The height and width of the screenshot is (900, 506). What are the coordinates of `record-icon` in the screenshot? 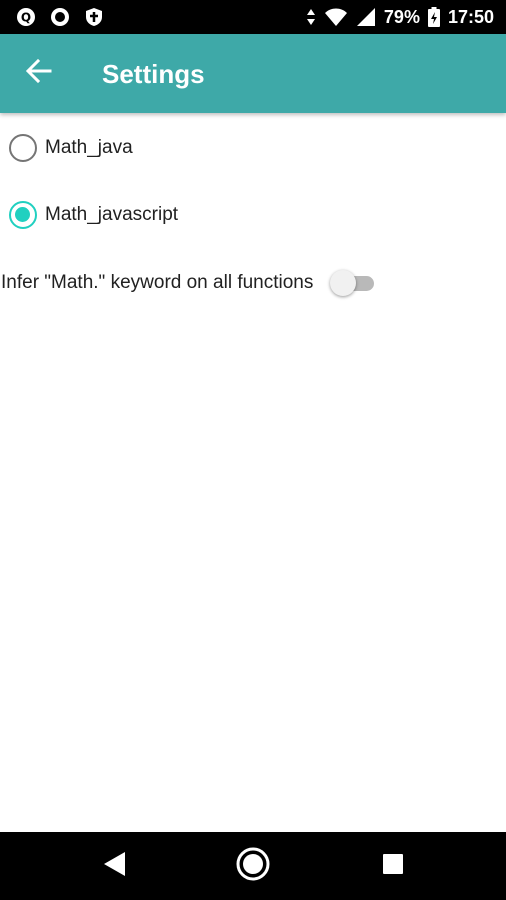 It's located at (60, 17).